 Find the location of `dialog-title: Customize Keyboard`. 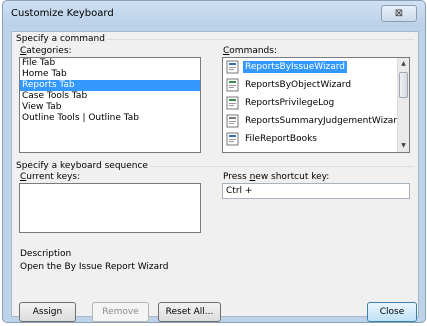

dialog-title: Customize Keyboard is located at coordinates (62, 13).